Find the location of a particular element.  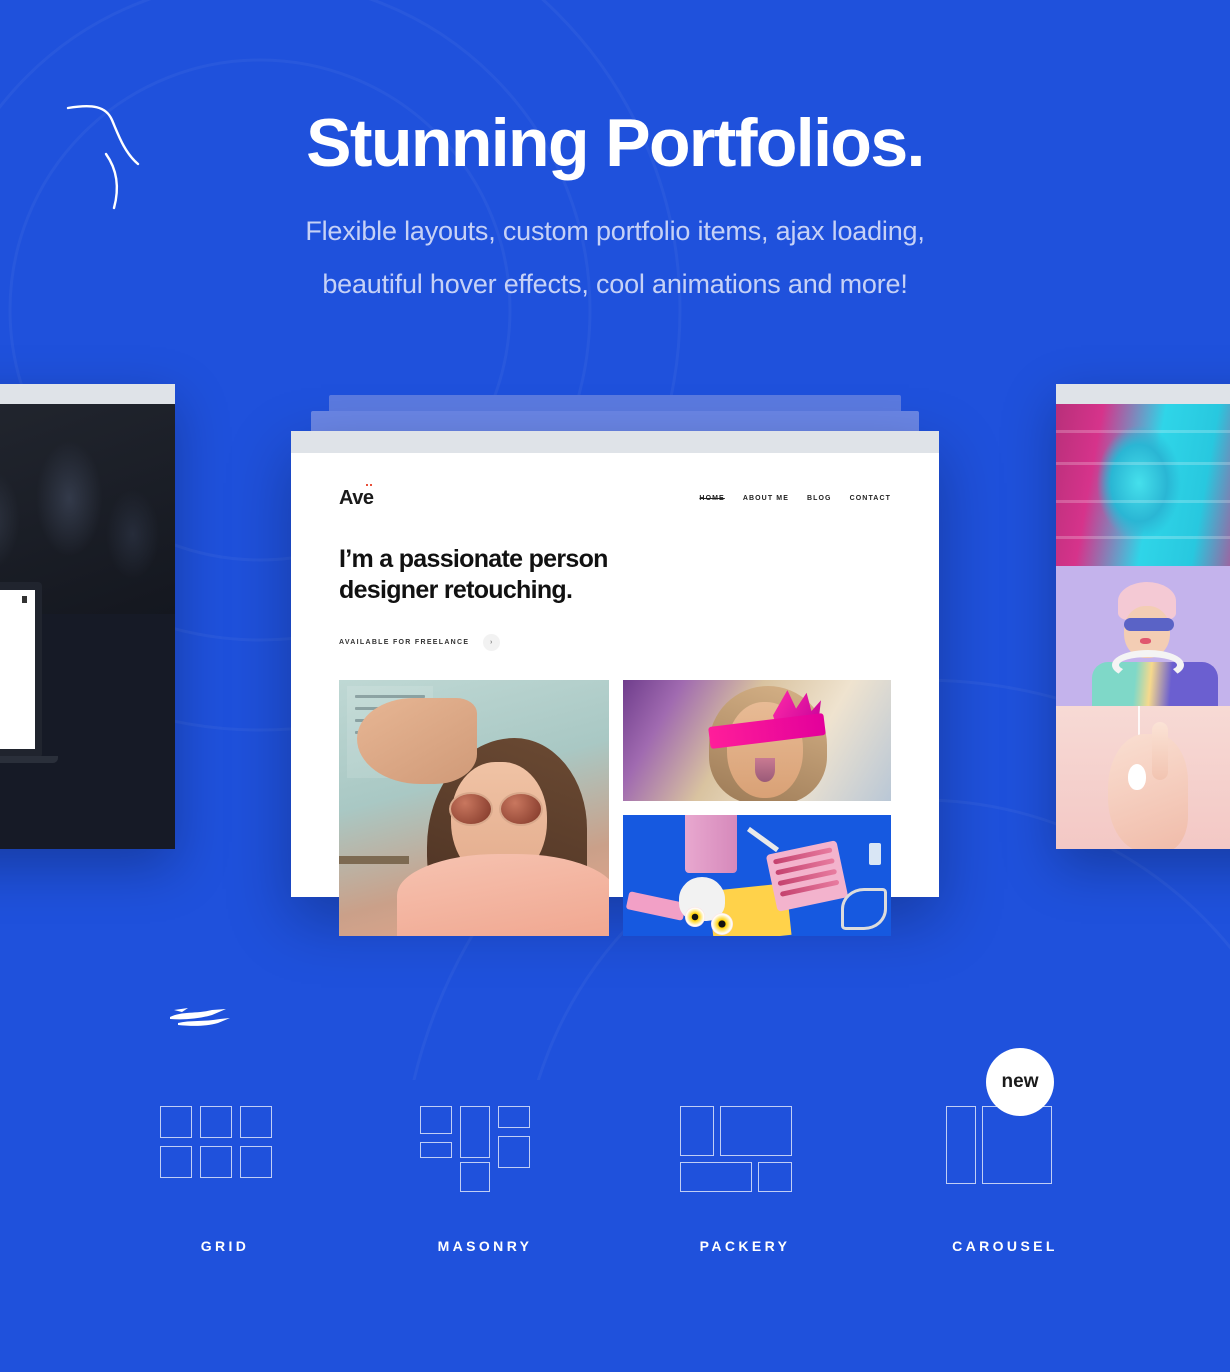

left-headline-line-1: e platform that is located at coordinates (74, 481).